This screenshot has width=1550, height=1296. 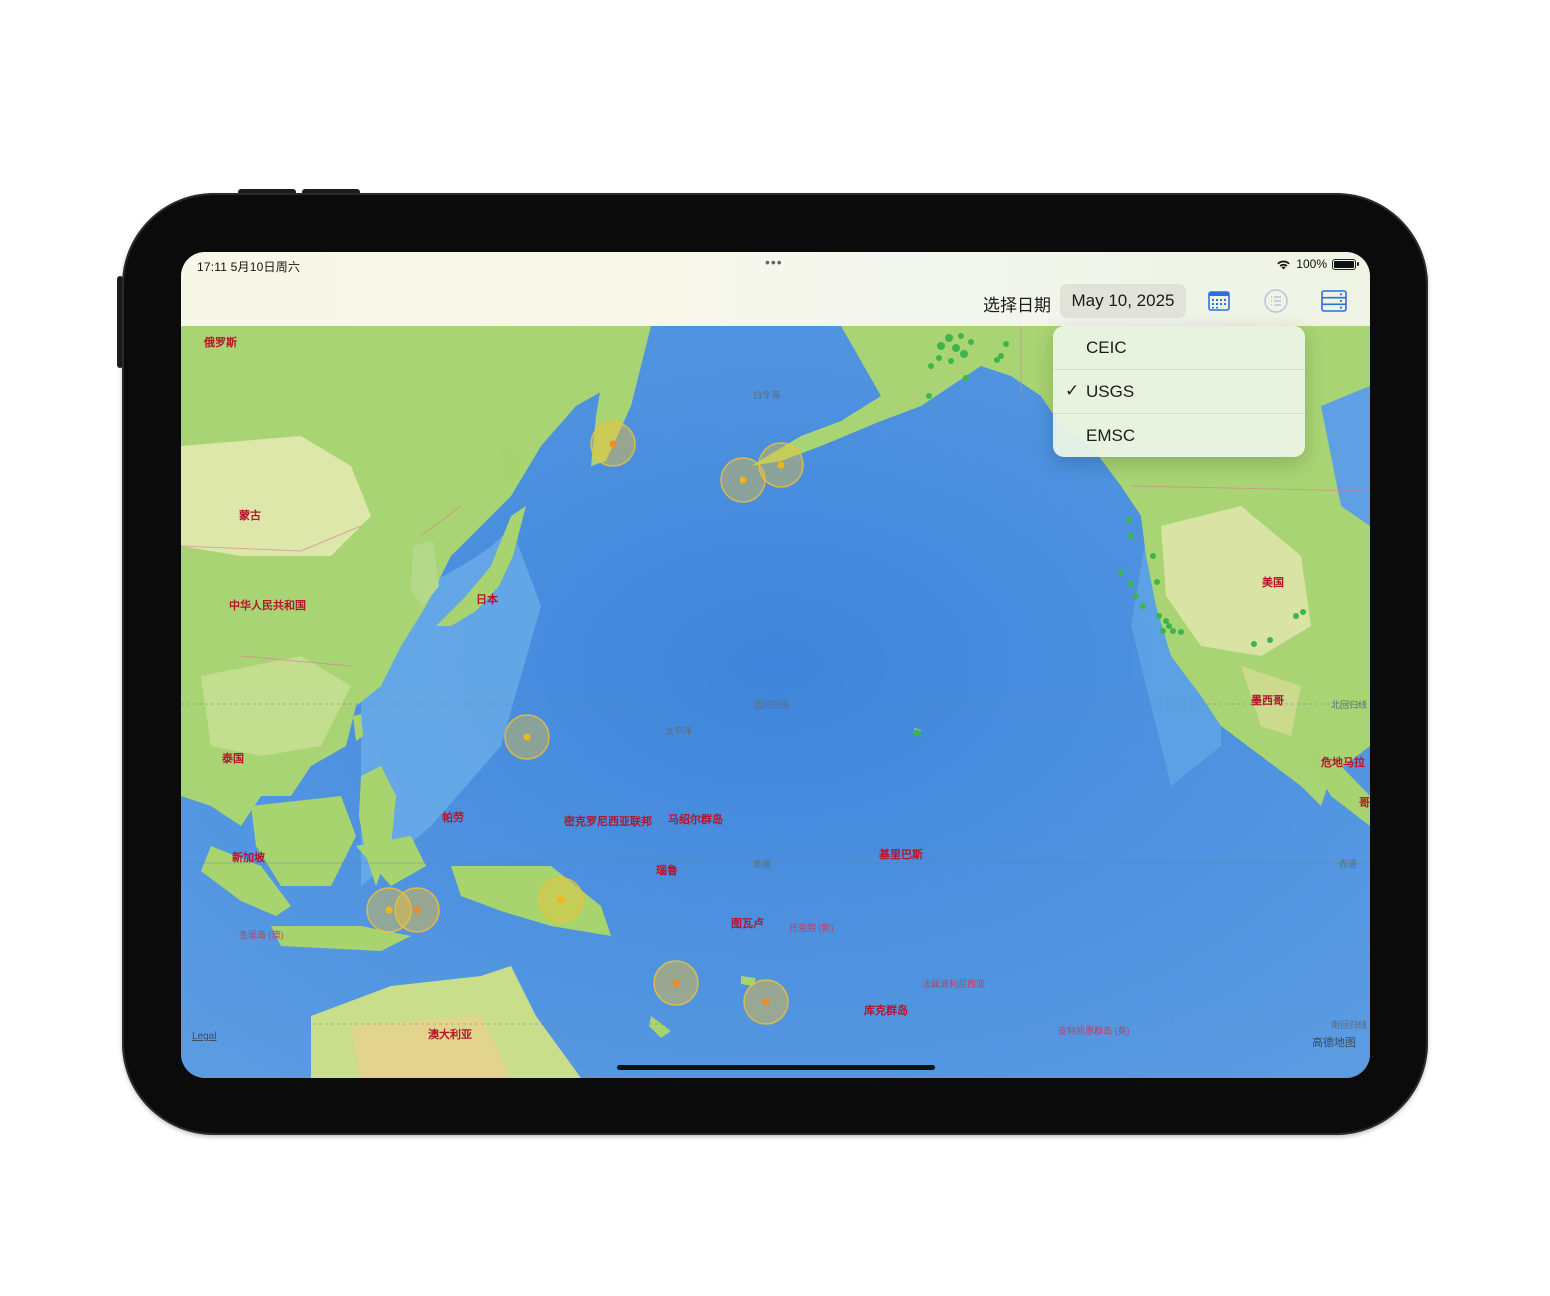 I want to click on label-tuvalu: 图瓦卢, so click(x=747, y=924).